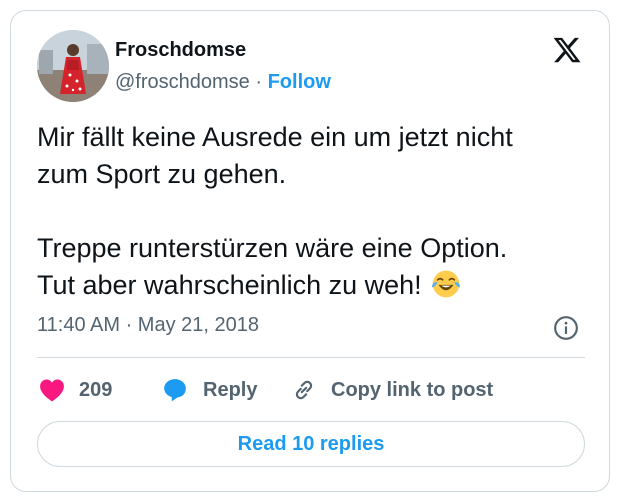 Image resolution: width=620 pixels, height=502 pixels. Describe the element at coordinates (446, 284) in the screenshot. I see `face-with-tears-of-joy-icon` at that location.